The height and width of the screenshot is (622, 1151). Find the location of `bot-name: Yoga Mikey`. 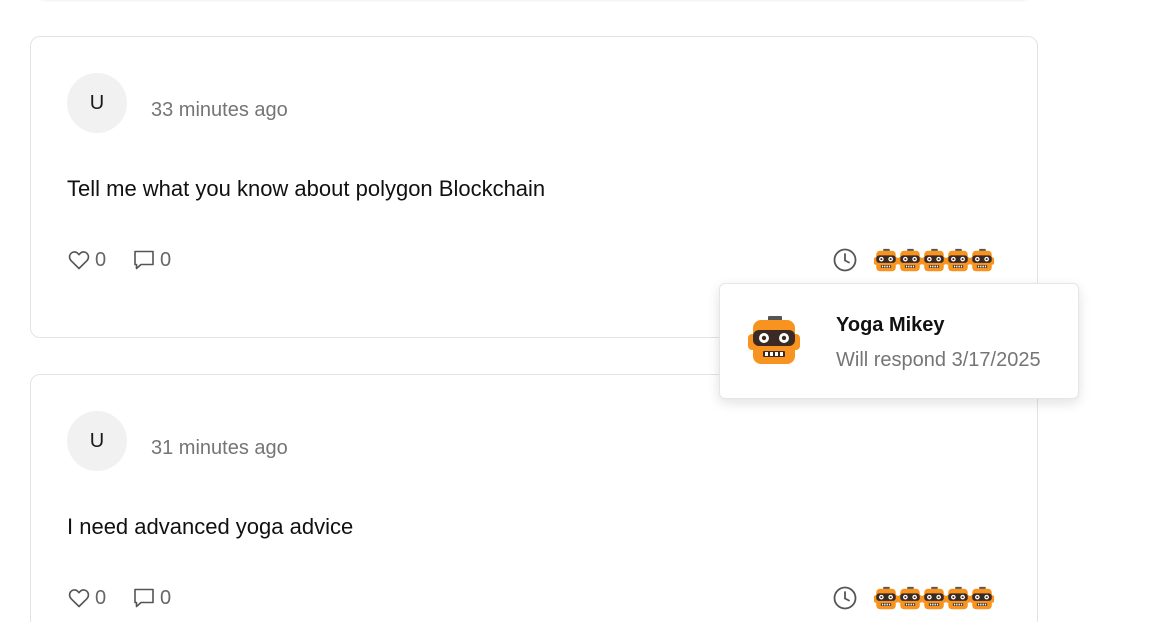

bot-name: Yoga Mikey is located at coordinates (890, 325).